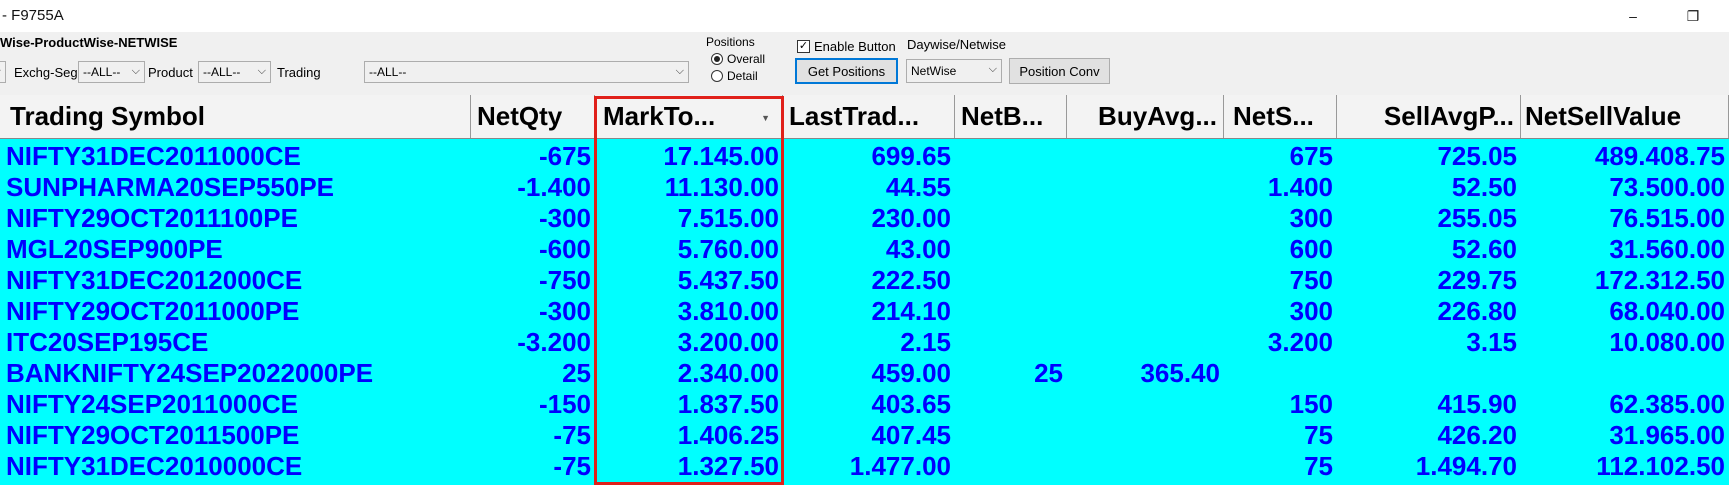 The width and height of the screenshot is (1729, 485). What do you see at coordinates (1318, 435) in the screenshot?
I see `cell-nets: 75` at bounding box center [1318, 435].